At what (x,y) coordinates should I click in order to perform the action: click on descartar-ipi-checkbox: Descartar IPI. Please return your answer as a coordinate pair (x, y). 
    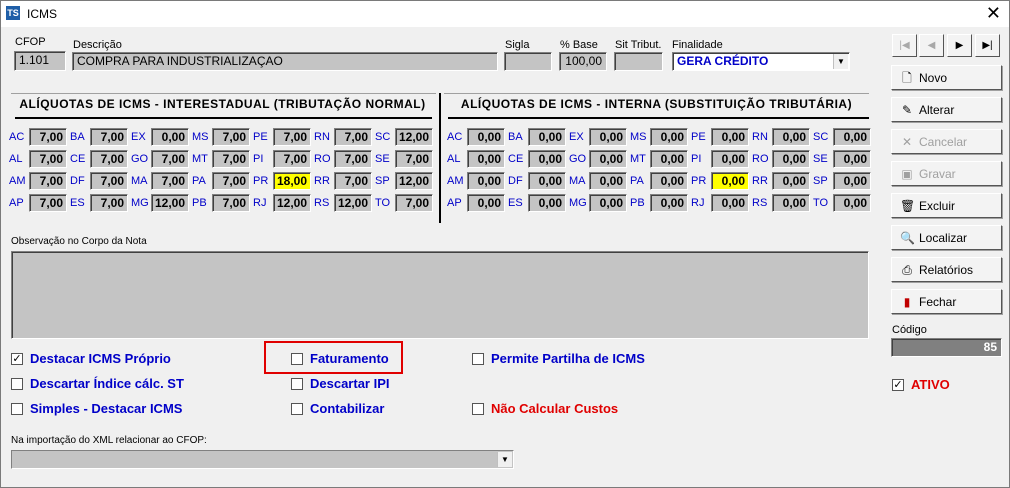
    Looking at the image, I should click on (340, 383).